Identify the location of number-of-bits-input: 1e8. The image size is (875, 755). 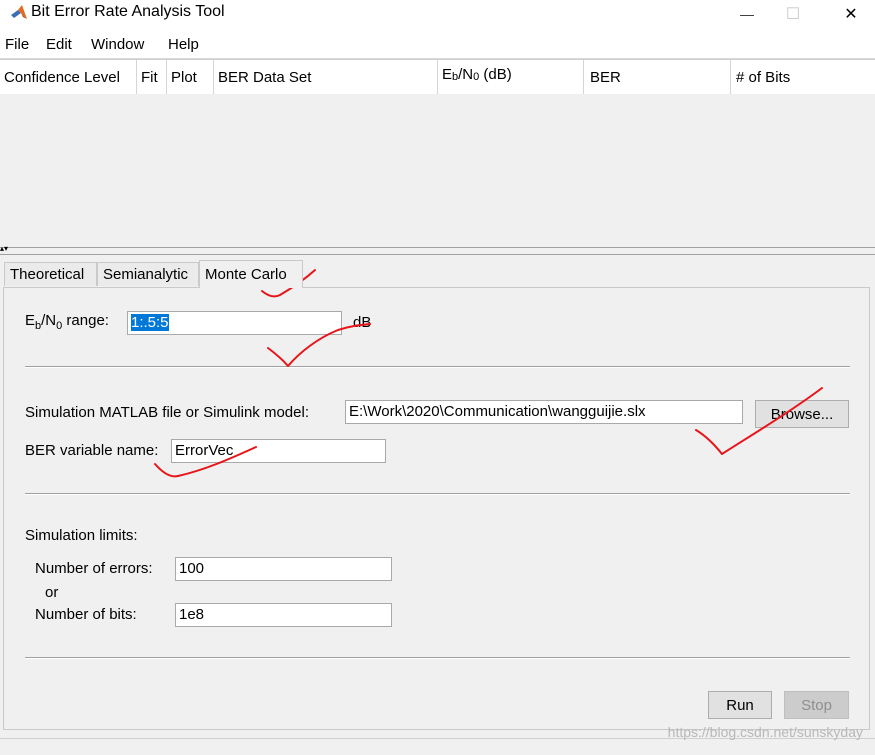
(283, 615).